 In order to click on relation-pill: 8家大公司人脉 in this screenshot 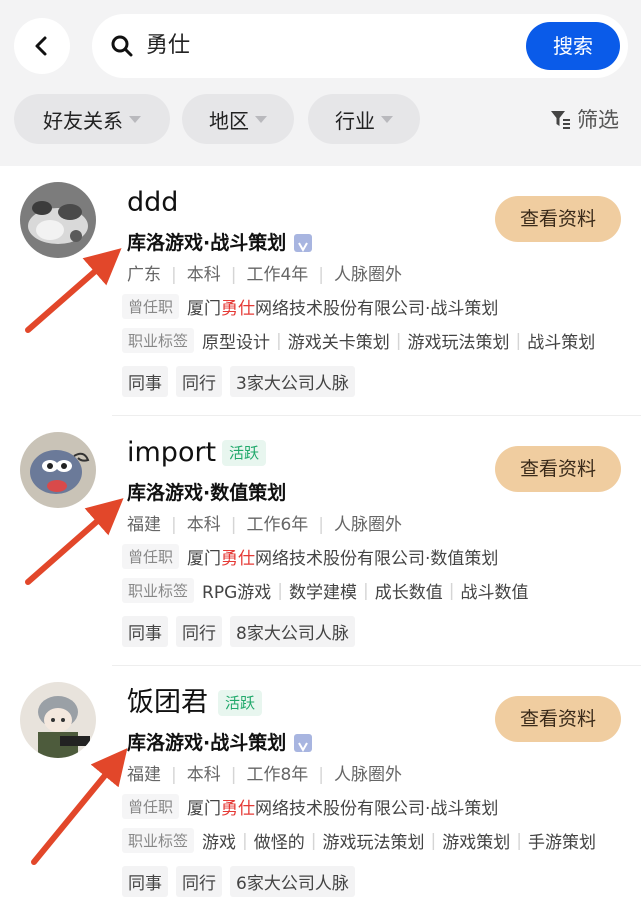, I will do `click(292, 631)`.